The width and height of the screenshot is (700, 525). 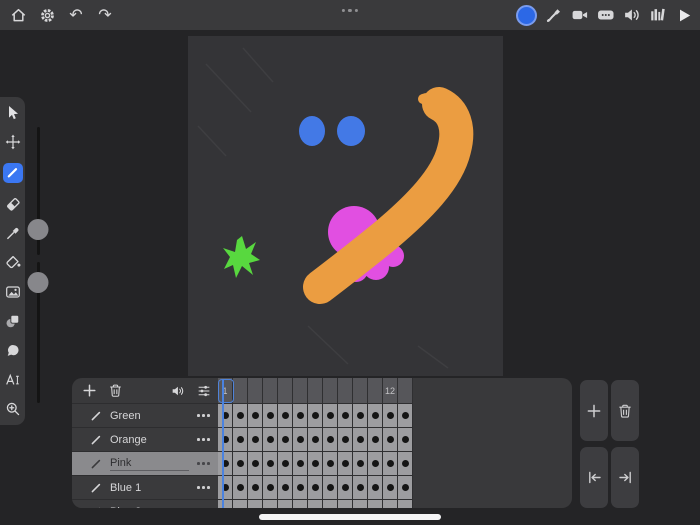 What do you see at coordinates (632, 15) in the screenshot?
I see `volume-button` at bounding box center [632, 15].